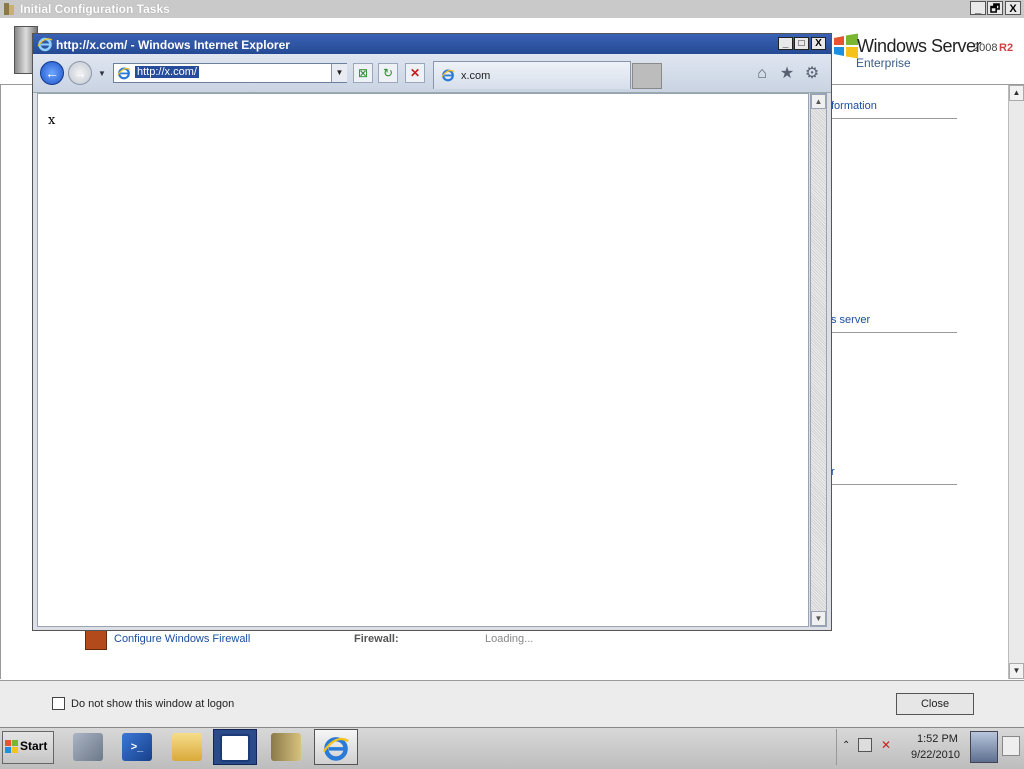 Image resolution: width=1024 pixels, height=769 pixels. Describe the element at coordinates (850, 320) in the screenshot. I see `partial-link-server: s server` at that location.